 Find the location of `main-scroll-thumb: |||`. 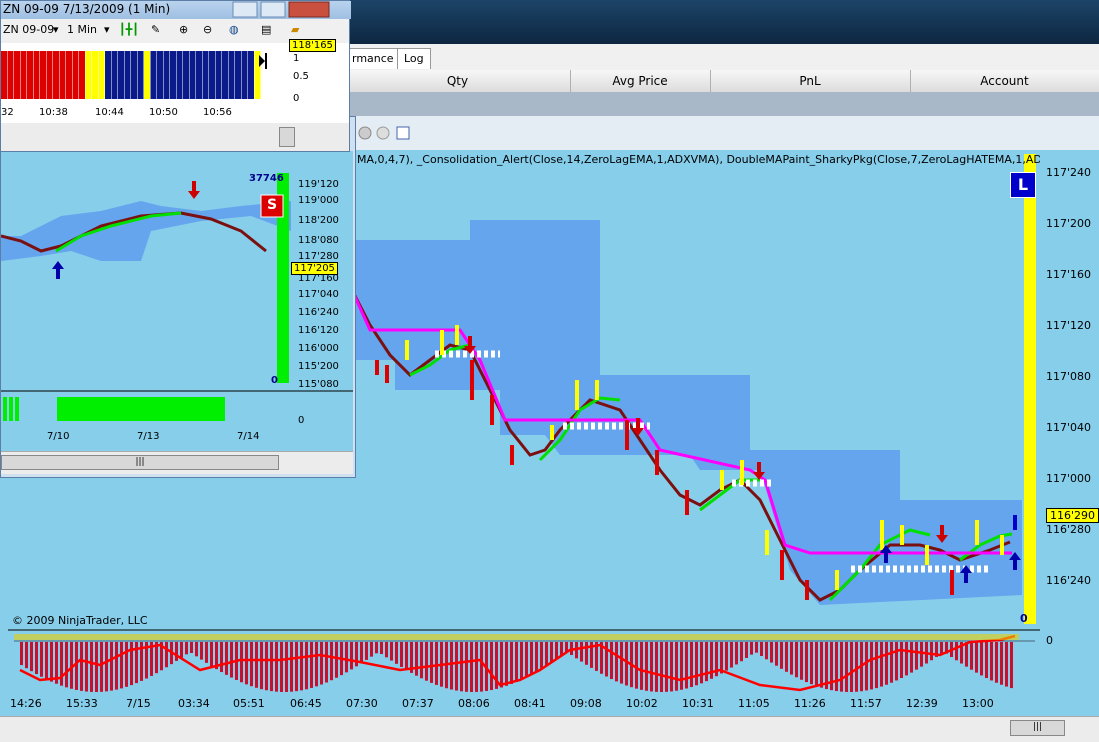

main-scroll-thumb: ||| is located at coordinates (1037, 728).